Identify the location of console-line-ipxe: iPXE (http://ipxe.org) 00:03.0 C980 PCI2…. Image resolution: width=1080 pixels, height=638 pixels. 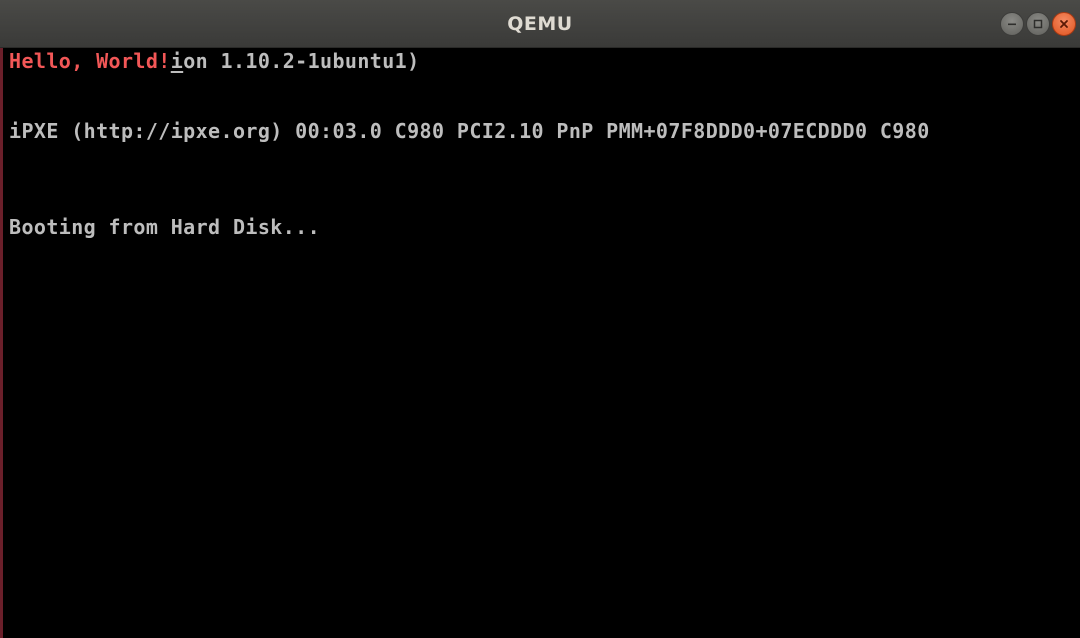
(469, 131).